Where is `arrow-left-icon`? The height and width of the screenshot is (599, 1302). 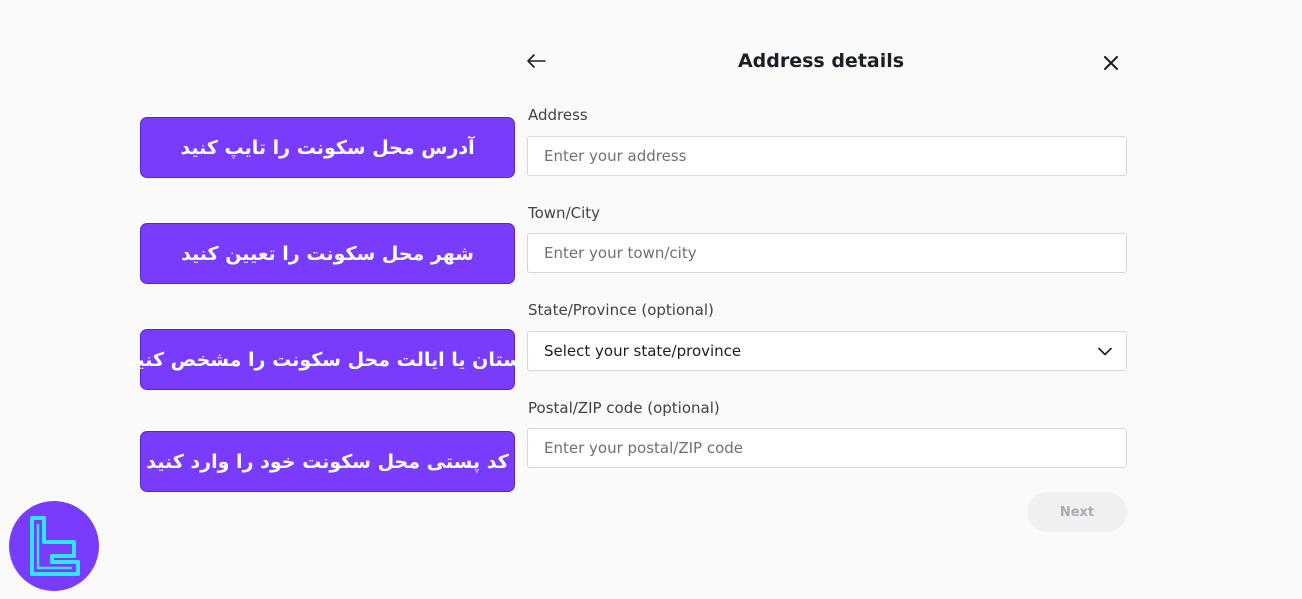 arrow-left-icon is located at coordinates (536, 61).